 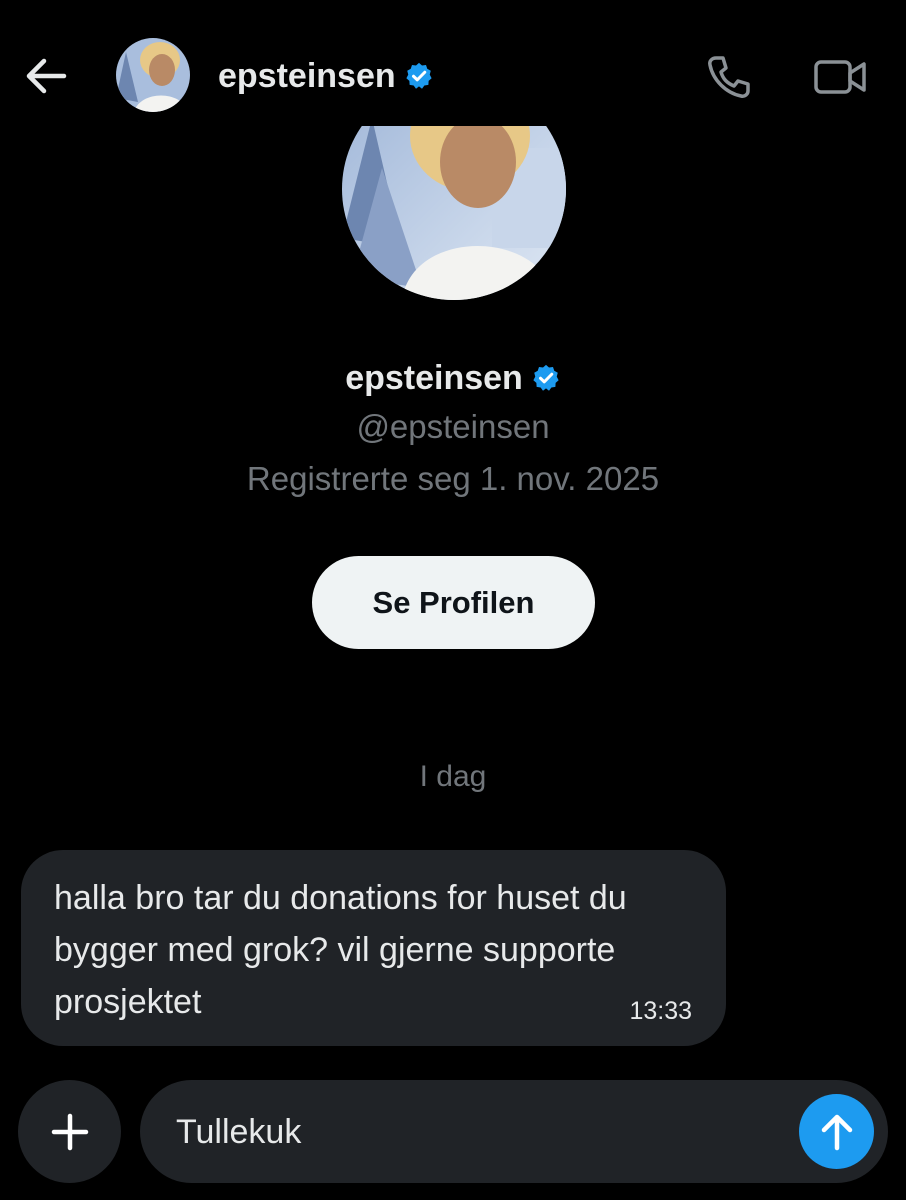 I want to click on send-arrow-up-icon, so click(x=836, y=1132).